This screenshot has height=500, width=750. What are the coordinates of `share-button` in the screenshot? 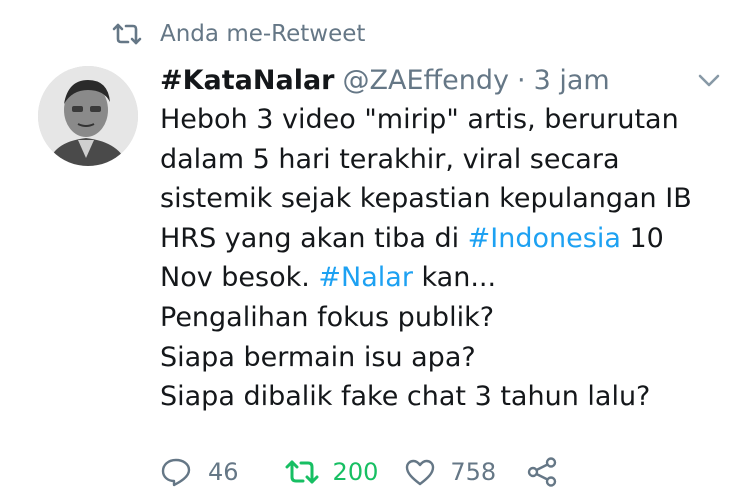 It's located at (542, 472).